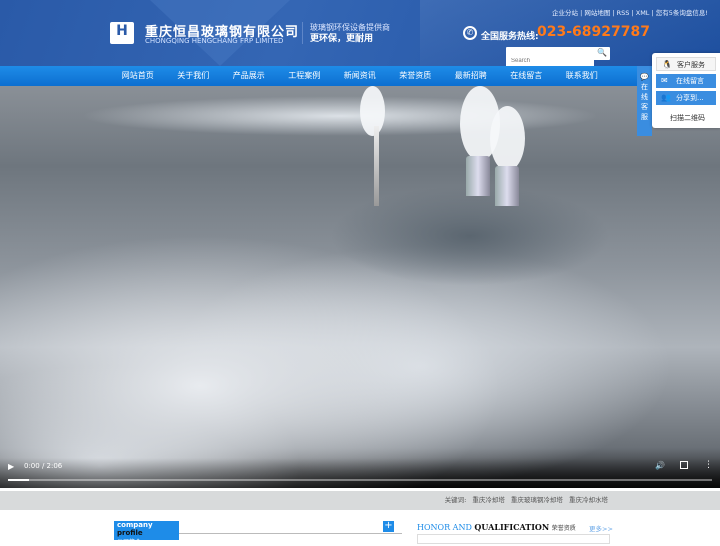 The height and width of the screenshot is (546, 720). I want to click on video-time: 0:00 / 2:06, so click(43, 466).